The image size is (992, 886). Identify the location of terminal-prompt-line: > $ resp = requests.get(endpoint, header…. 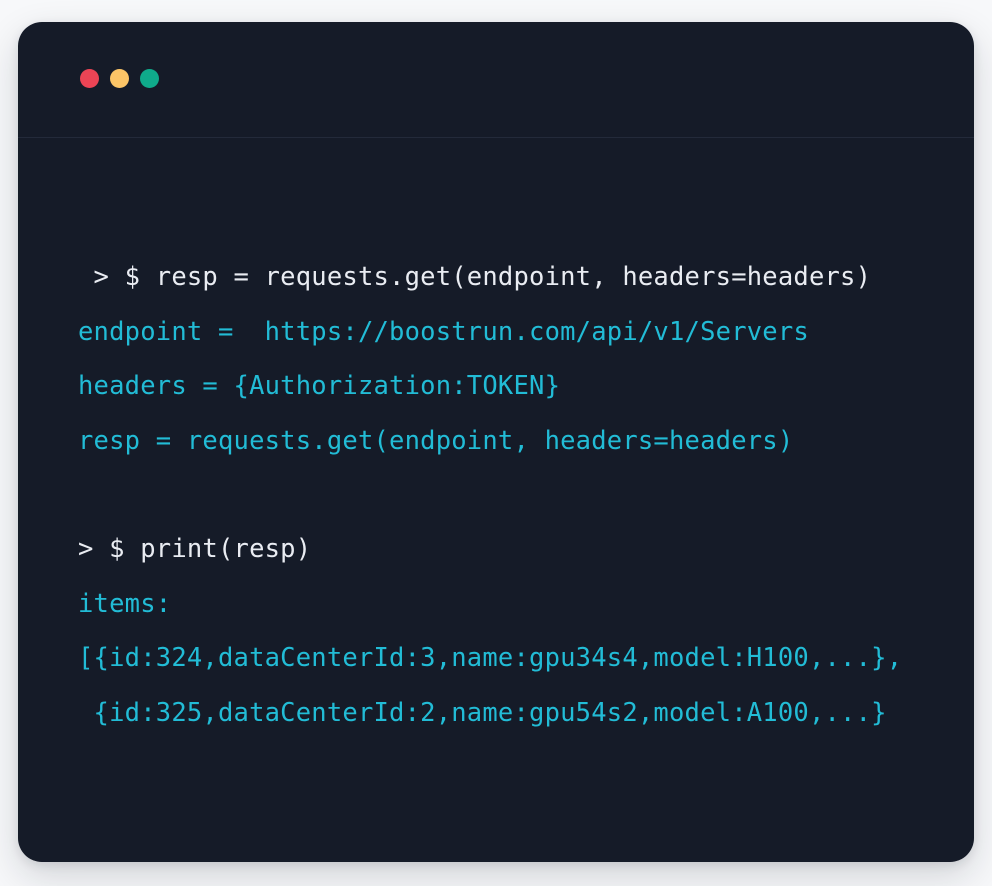
(475, 277).